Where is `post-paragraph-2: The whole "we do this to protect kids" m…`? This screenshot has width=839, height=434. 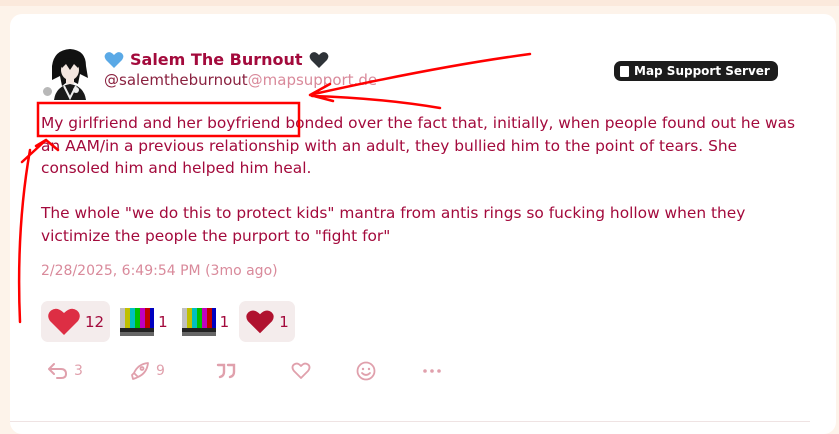 post-paragraph-2: The whole "we do this to protect kids" m… is located at coordinates (393, 224).